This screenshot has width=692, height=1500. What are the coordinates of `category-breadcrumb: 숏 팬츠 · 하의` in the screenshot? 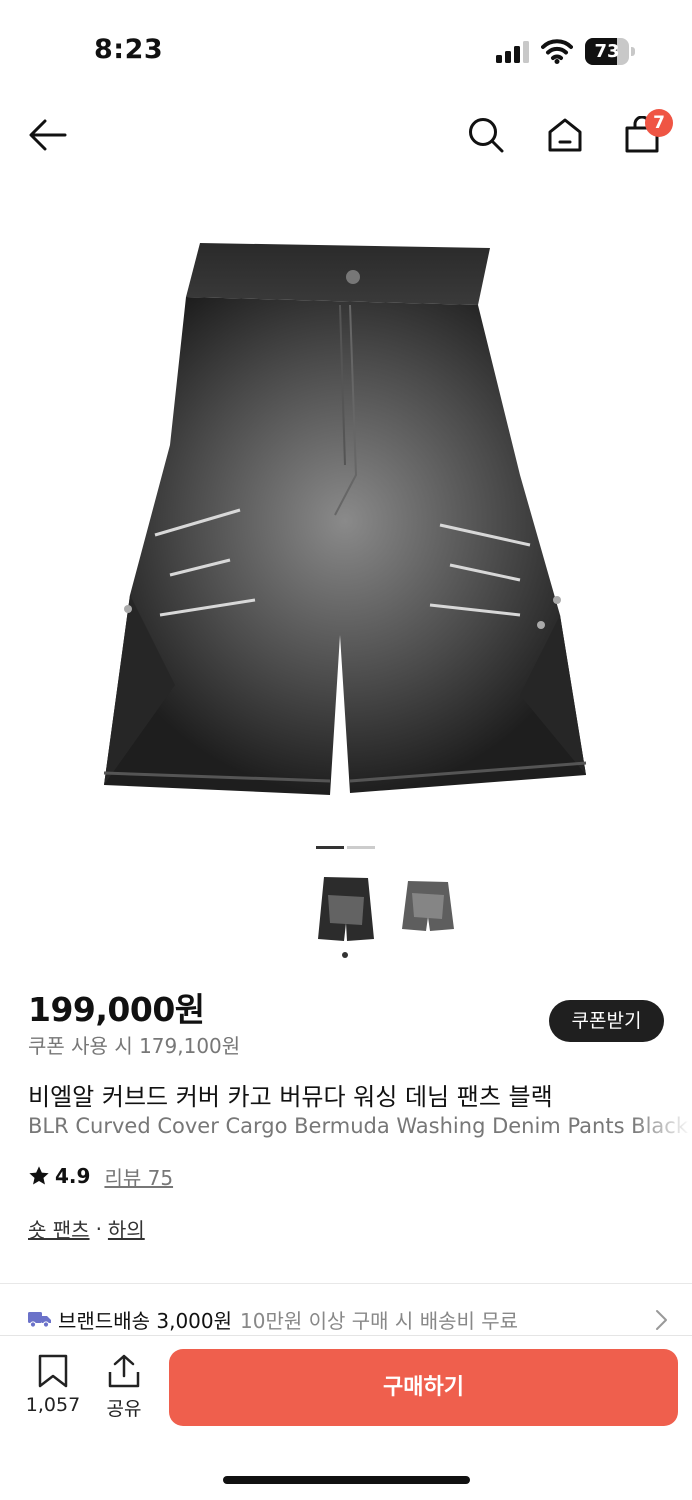 It's located at (86, 1228).